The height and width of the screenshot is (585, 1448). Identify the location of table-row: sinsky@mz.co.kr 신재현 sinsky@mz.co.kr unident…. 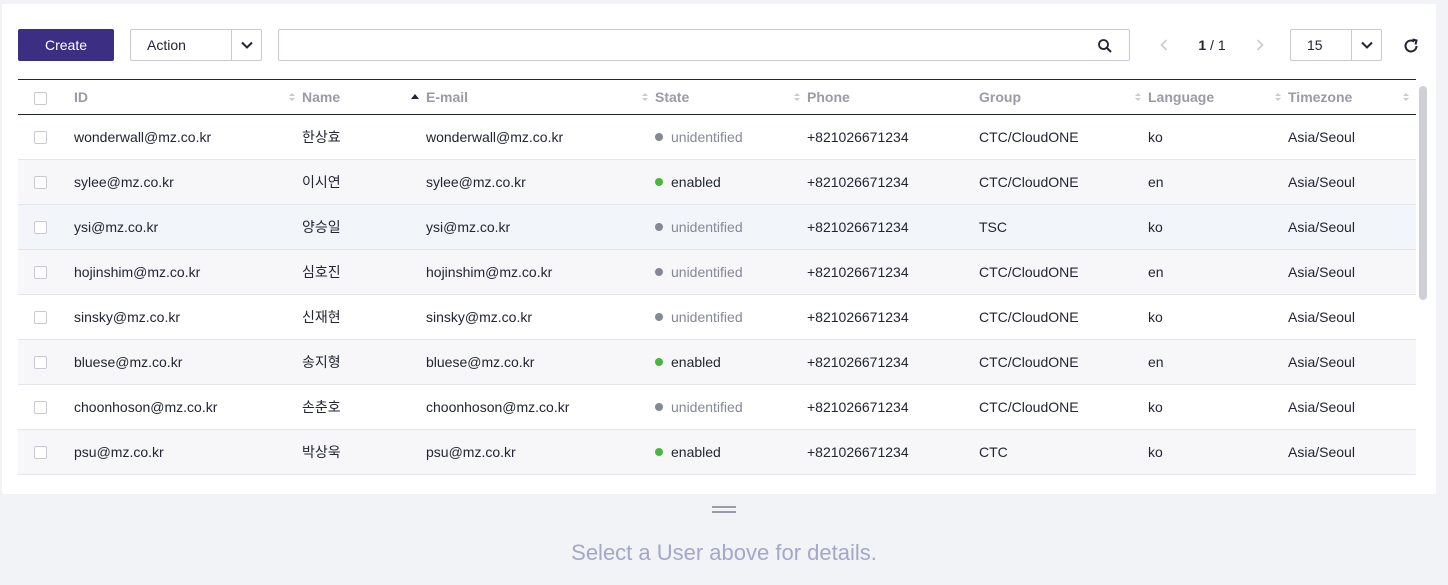
(717, 317).